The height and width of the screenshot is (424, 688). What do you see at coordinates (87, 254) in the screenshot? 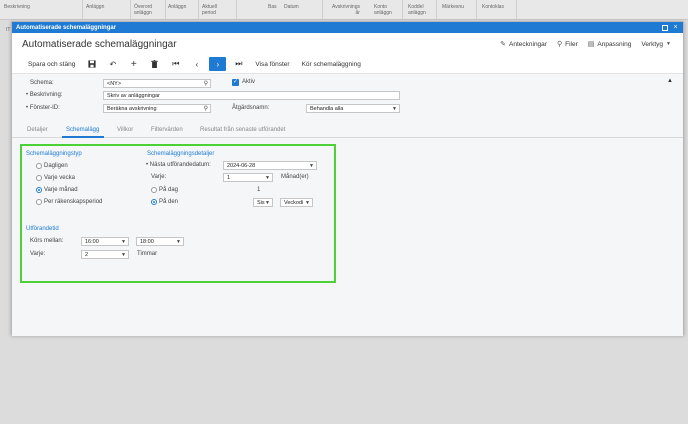
I see `every2-value: 2` at bounding box center [87, 254].